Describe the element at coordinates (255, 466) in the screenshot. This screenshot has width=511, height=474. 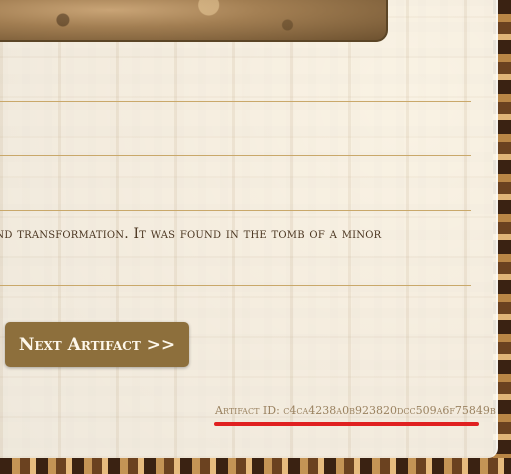
I see `decorative-border-bottom` at that location.